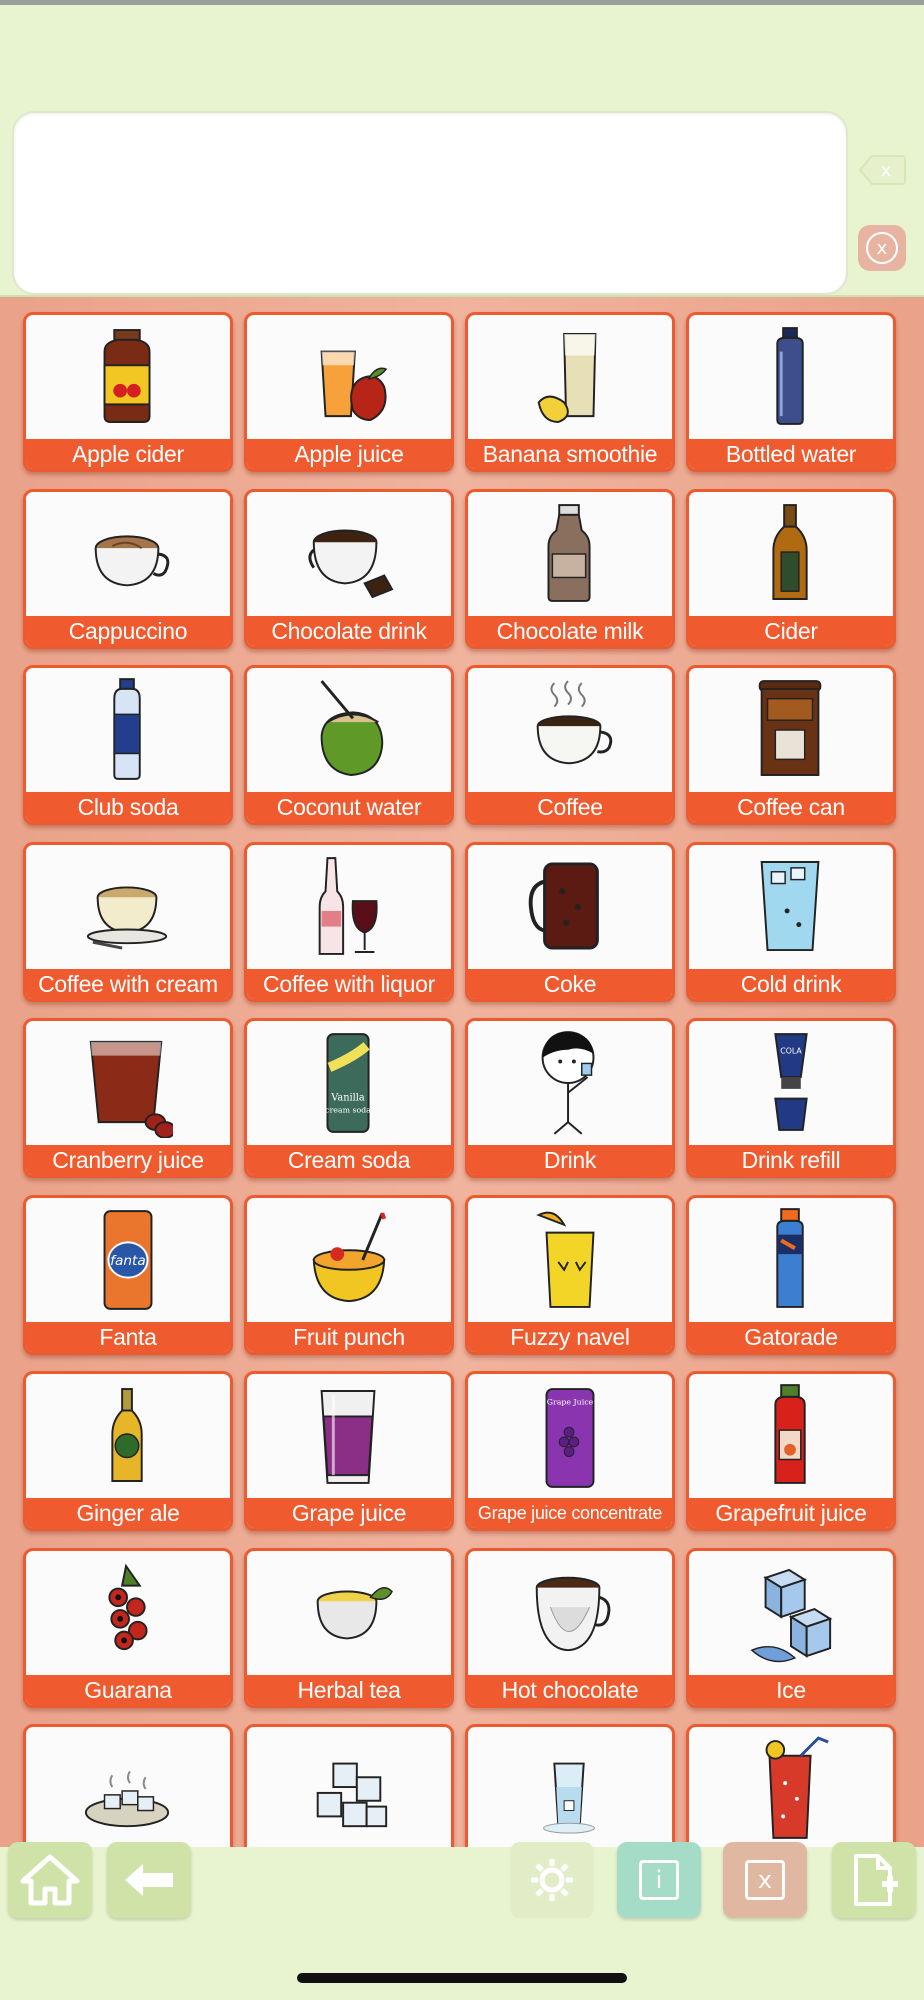 Image resolution: width=924 pixels, height=2000 pixels. Describe the element at coordinates (128, 983) in the screenshot. I see `tile-label: Coffee with cream` at that location.